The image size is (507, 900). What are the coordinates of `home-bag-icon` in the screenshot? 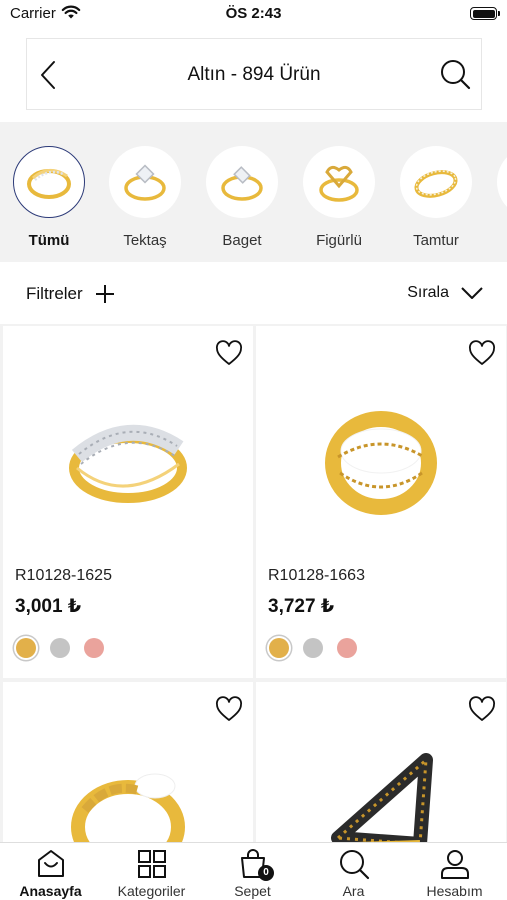 It's located at (50, 863).